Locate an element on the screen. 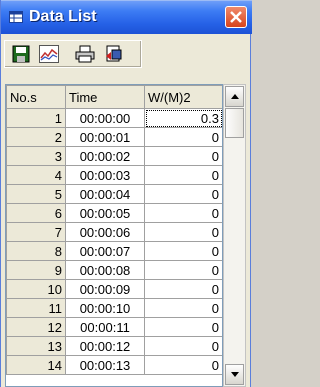 The height and width of the screenshot is (387, 320). time-cell: 00:00:02 is located at coordinates (105, 156).